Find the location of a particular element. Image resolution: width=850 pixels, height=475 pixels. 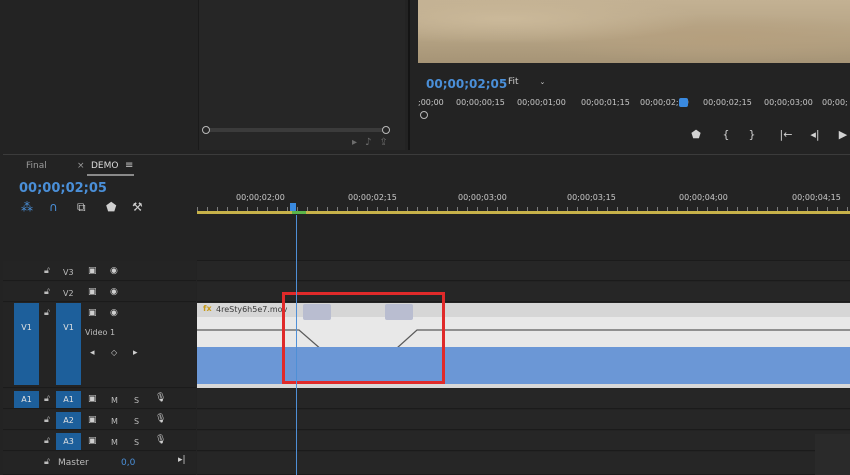

mark-out-icon: } is located at coordinates (752, 134).